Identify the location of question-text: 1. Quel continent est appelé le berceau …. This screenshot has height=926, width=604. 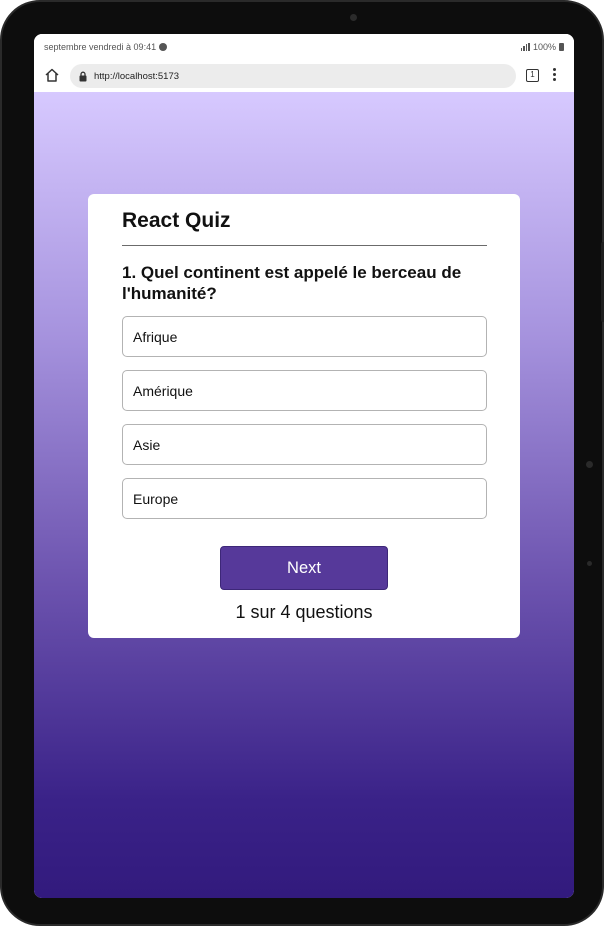
(292, 283).